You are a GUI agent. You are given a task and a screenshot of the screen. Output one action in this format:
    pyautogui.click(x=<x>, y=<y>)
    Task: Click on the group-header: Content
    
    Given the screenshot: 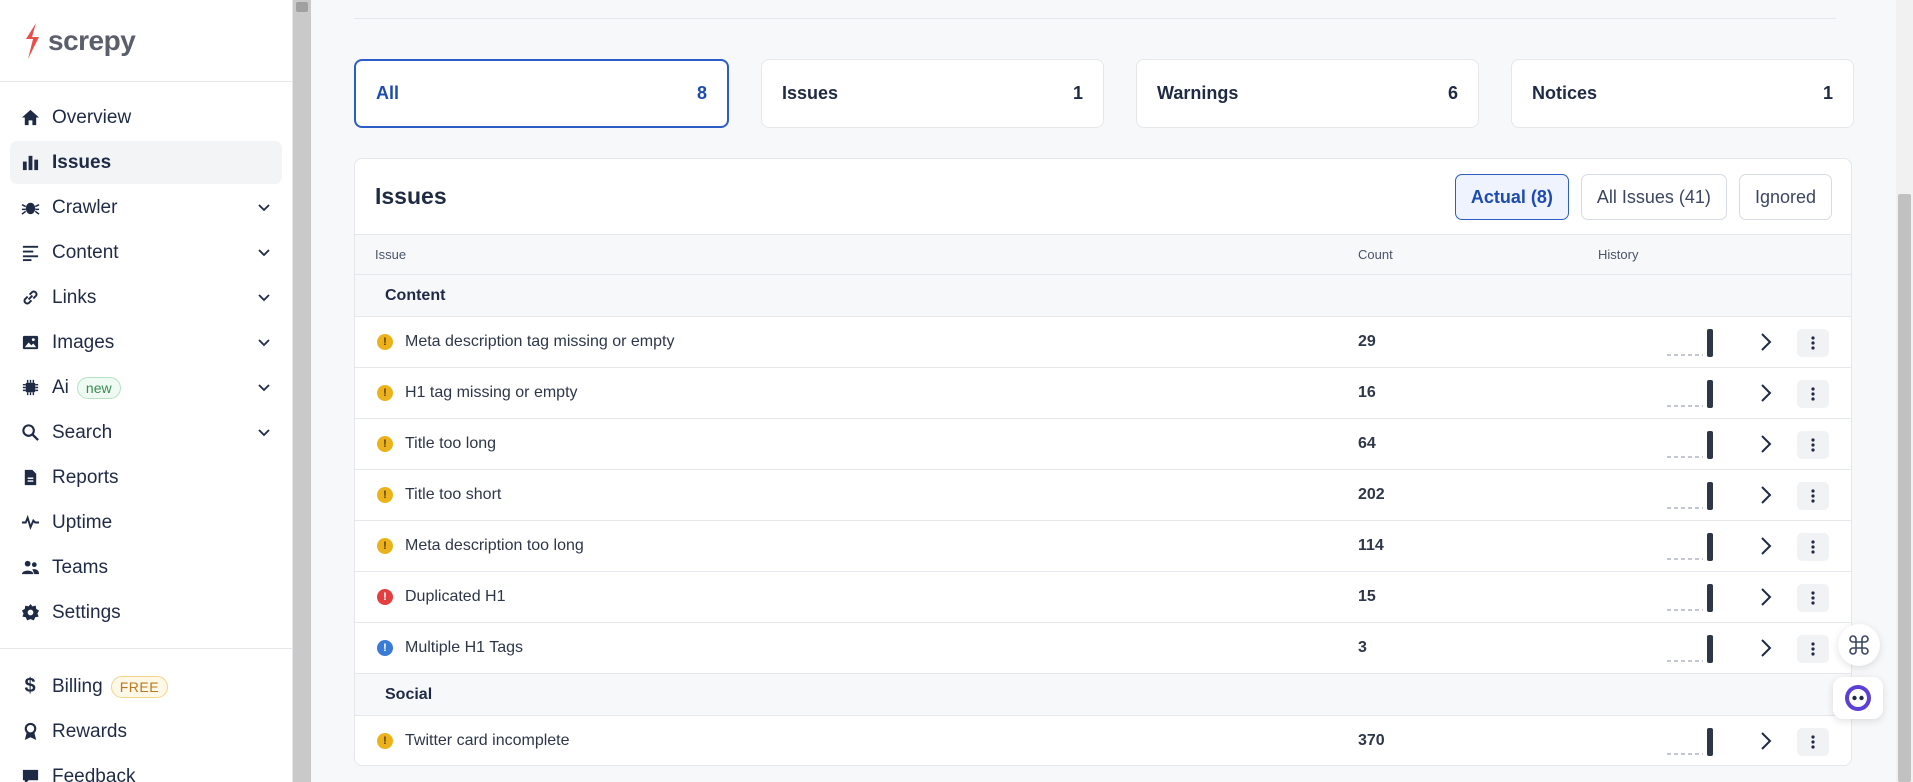 What is the action you would take?
    pyautogui.click(x=1103, y=296)
    